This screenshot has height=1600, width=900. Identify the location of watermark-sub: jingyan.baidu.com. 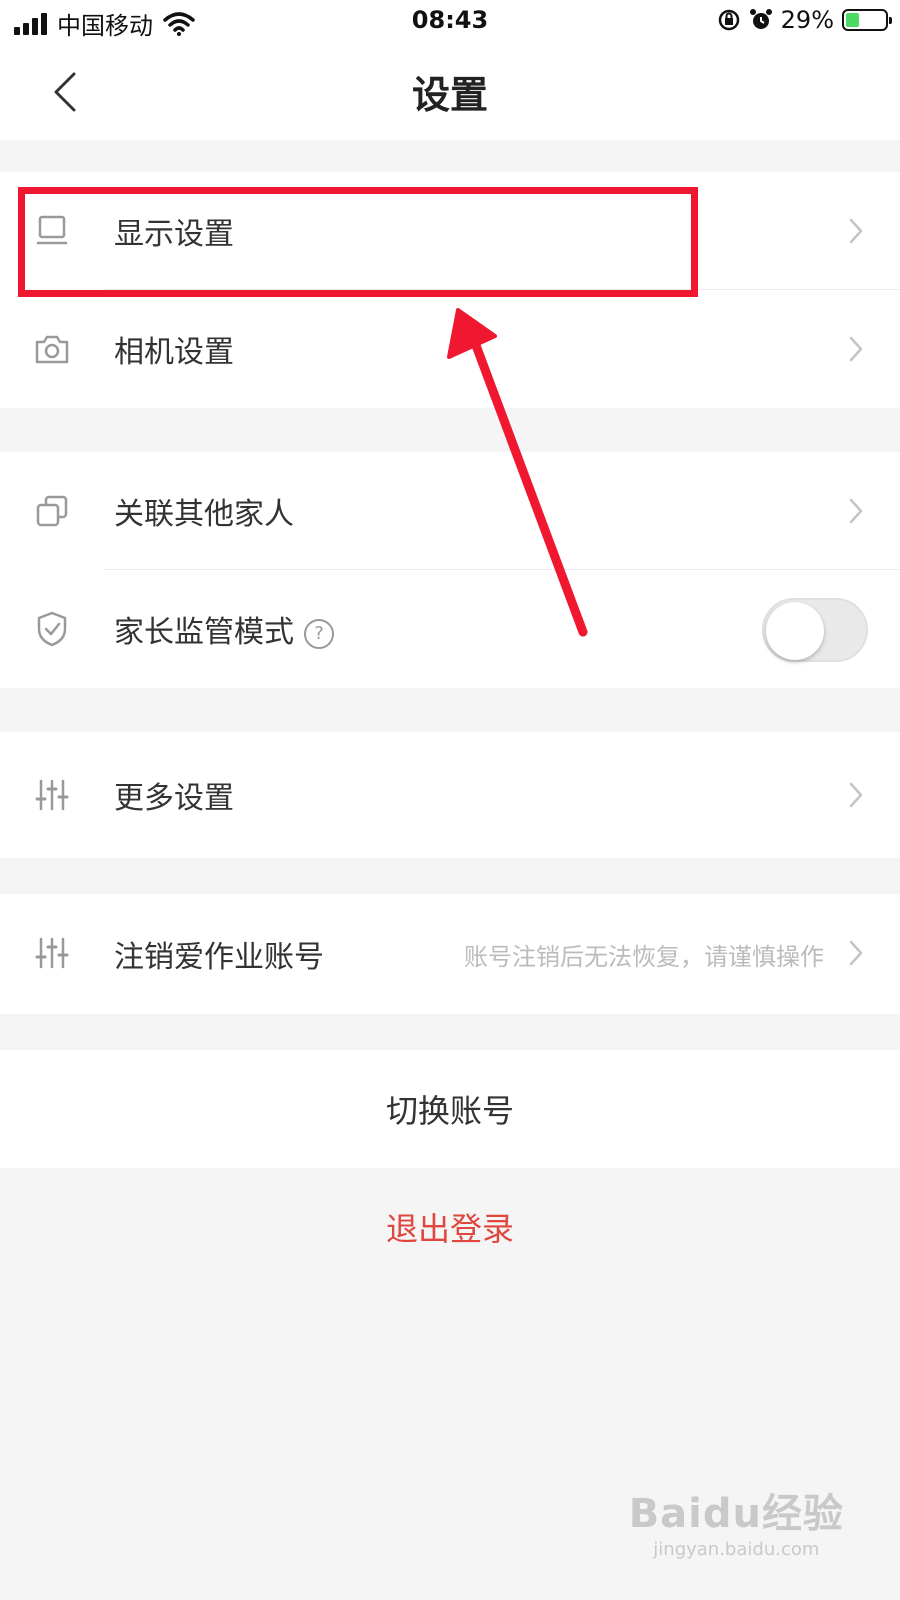
(736, 1549).